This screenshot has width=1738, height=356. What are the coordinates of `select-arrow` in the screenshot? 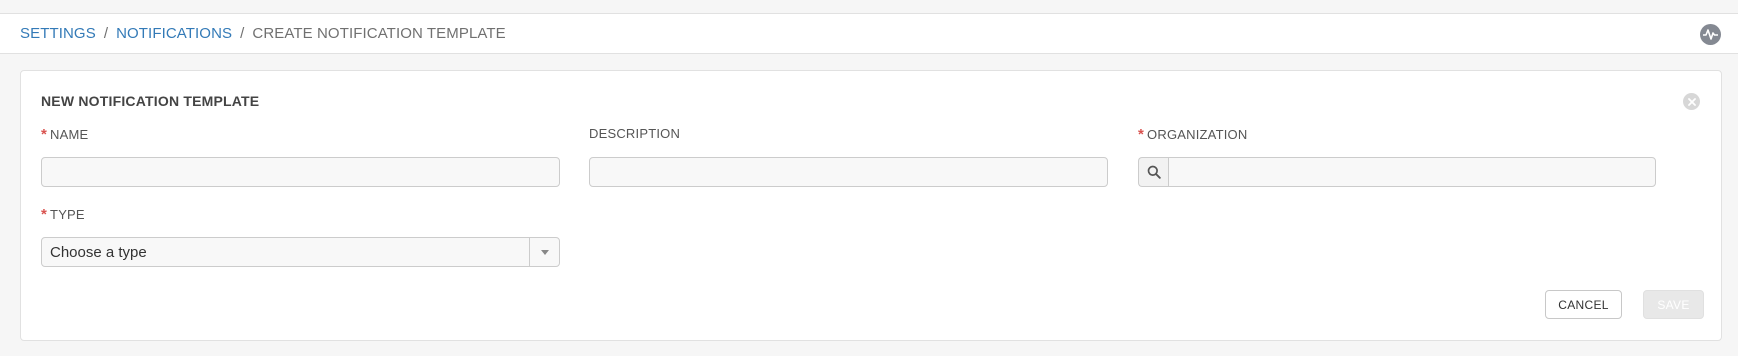 It's located at (544, 252).